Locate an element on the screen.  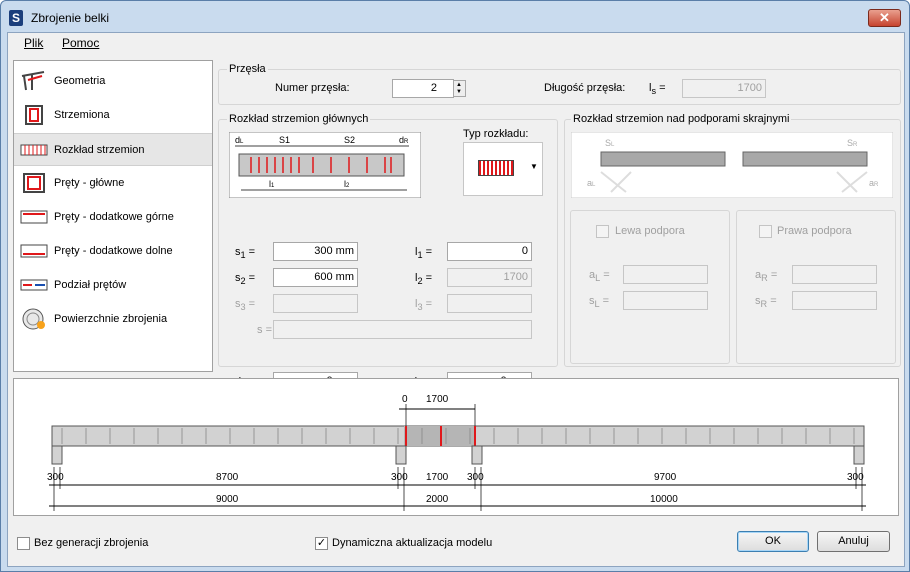
s2-input: 600 mm is located at coordinates (315, 277).